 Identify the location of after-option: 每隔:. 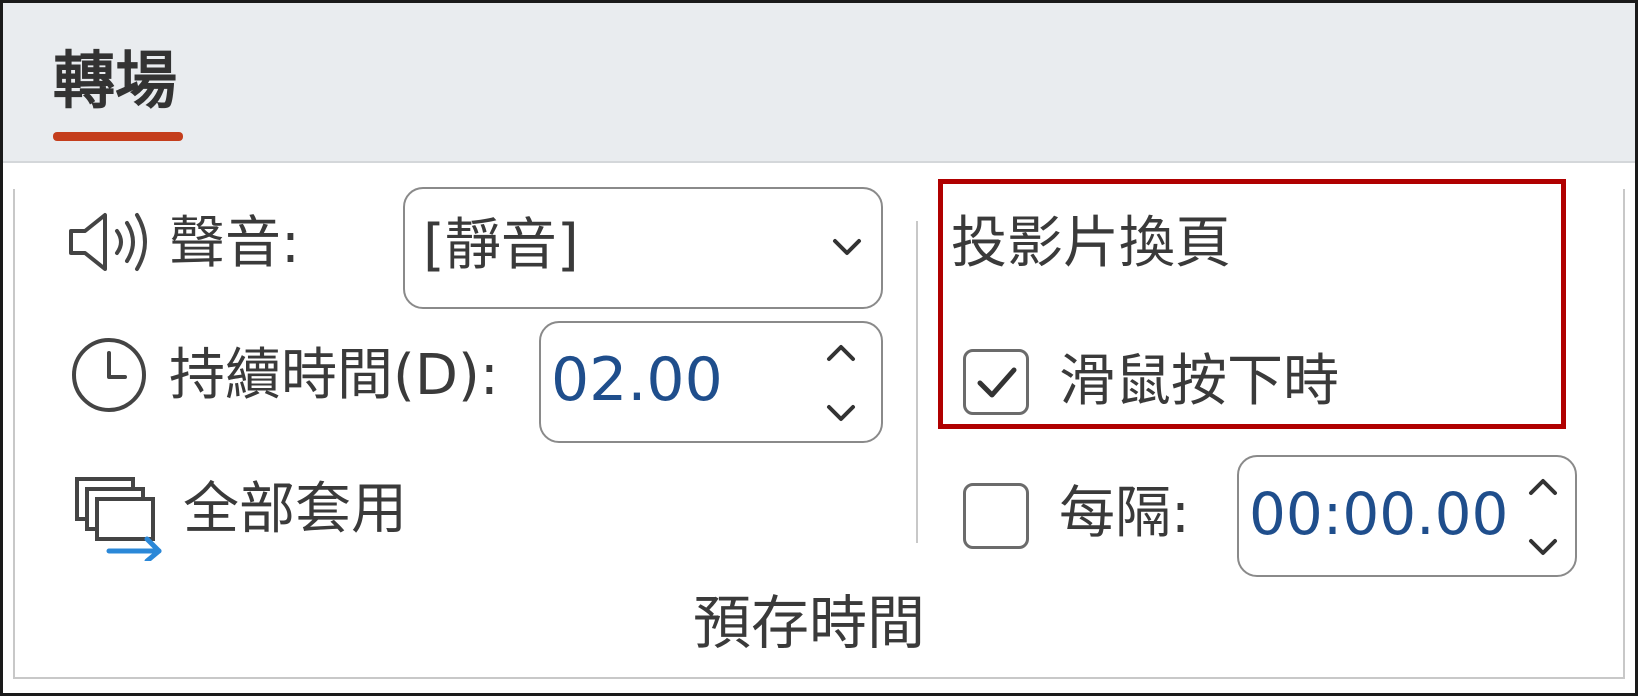
(1083, 519).